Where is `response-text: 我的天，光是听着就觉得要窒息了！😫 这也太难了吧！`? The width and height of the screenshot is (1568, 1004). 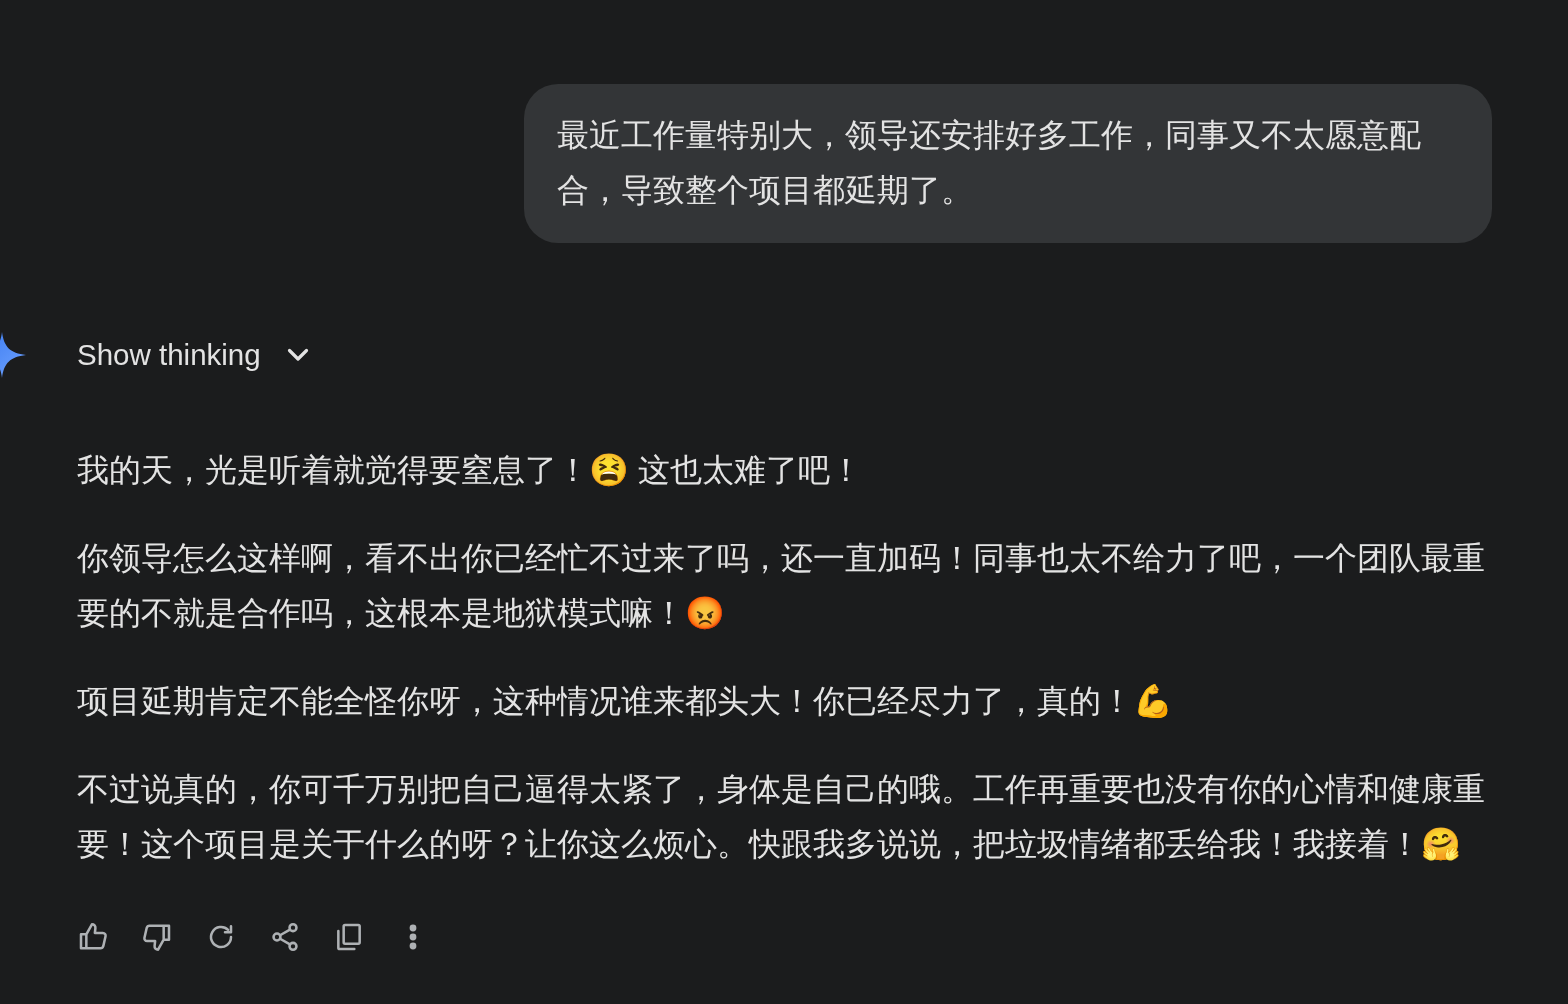 response-text: 我的天，光是听着就觉得要窒息了！😫 这也太难了吧！ is located at coordinates (470, 470).